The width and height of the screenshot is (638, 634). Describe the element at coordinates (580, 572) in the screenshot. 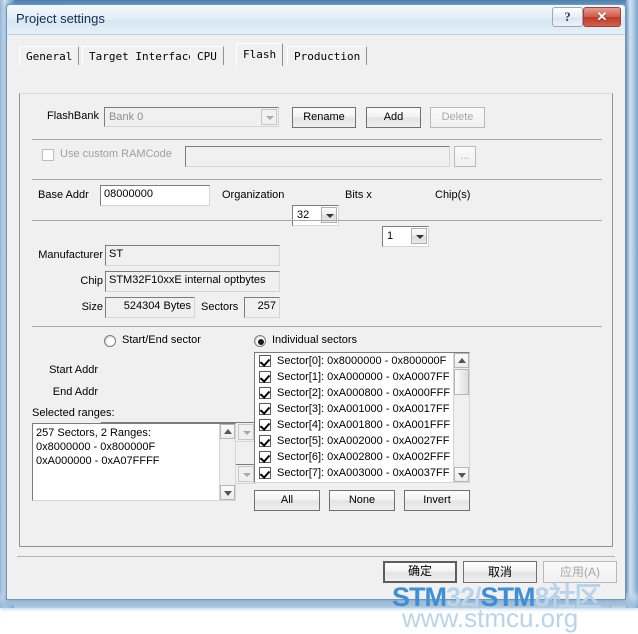

I see `apply-button: 应用(A)` at that location.